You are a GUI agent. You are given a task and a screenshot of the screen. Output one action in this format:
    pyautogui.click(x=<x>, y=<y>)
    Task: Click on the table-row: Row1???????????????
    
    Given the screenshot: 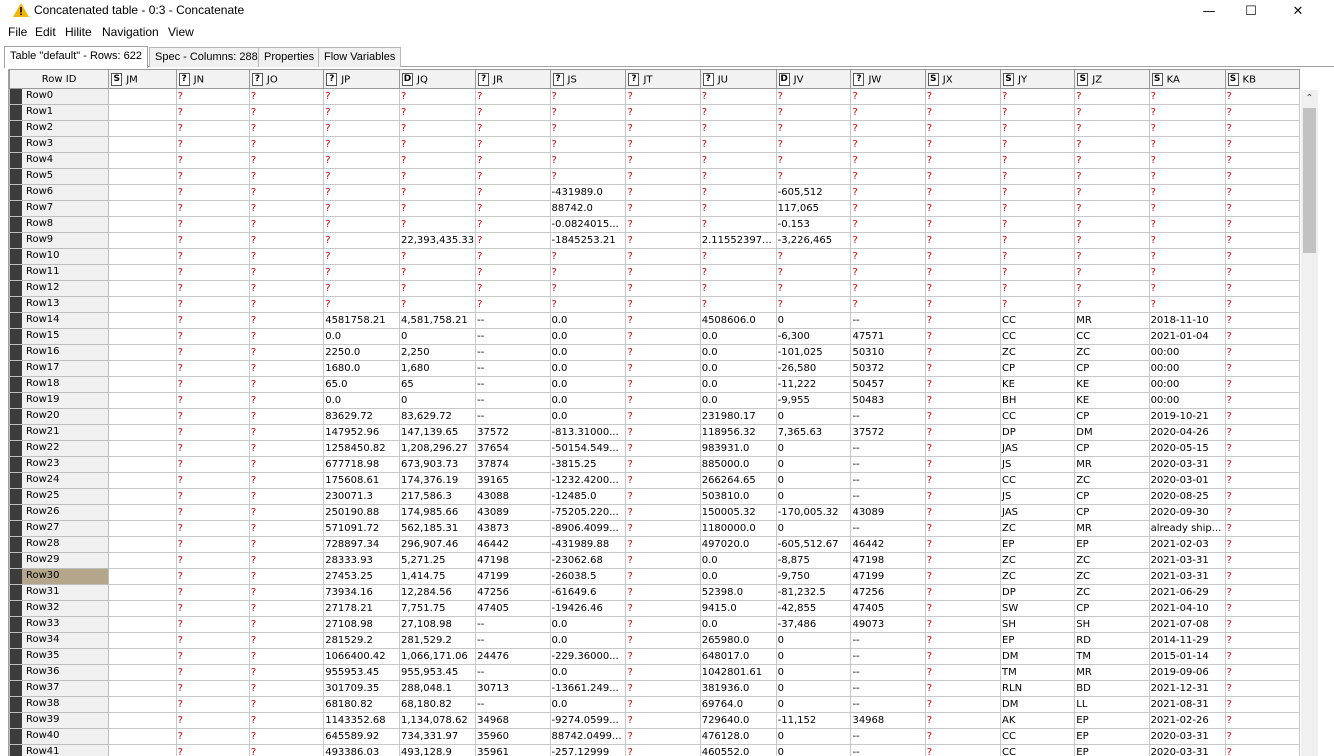 What is the action you would take?
    pyautogui.click(x=654, y=112)
    